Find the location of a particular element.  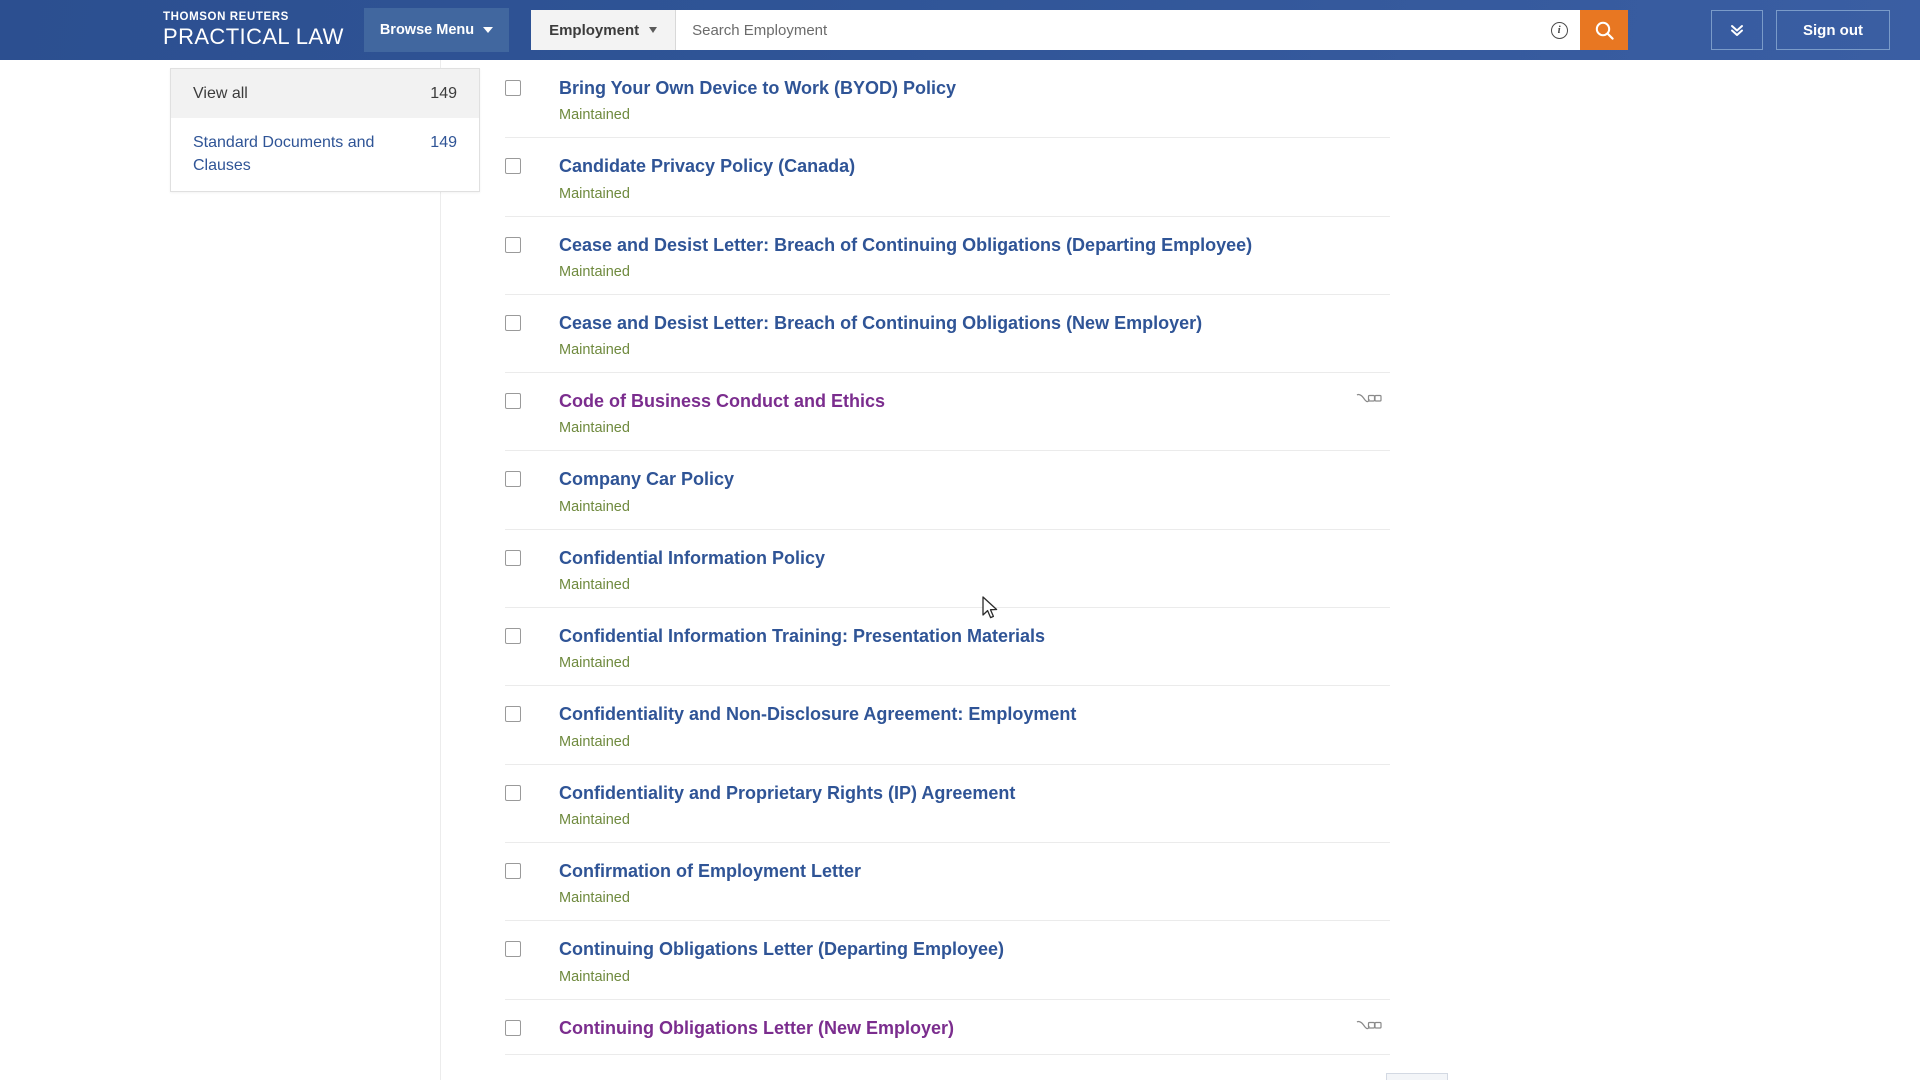

double-chevron-down-icon is located at coordinates (1737, 30).